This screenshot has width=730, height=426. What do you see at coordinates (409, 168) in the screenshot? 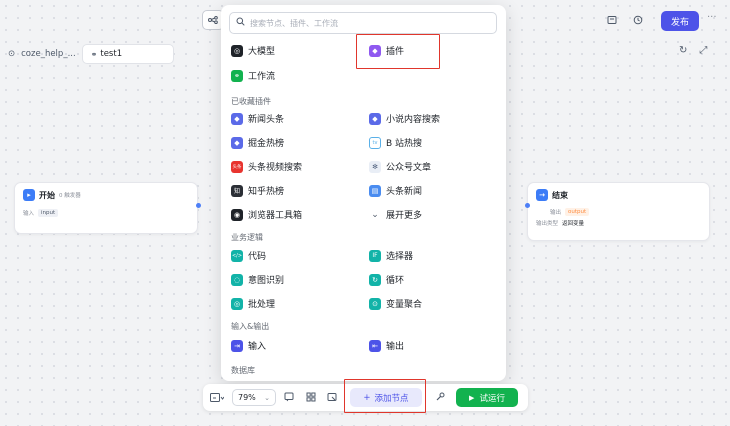
I see `node-item-label: 公众号文章` at bounding box center [409, 168].